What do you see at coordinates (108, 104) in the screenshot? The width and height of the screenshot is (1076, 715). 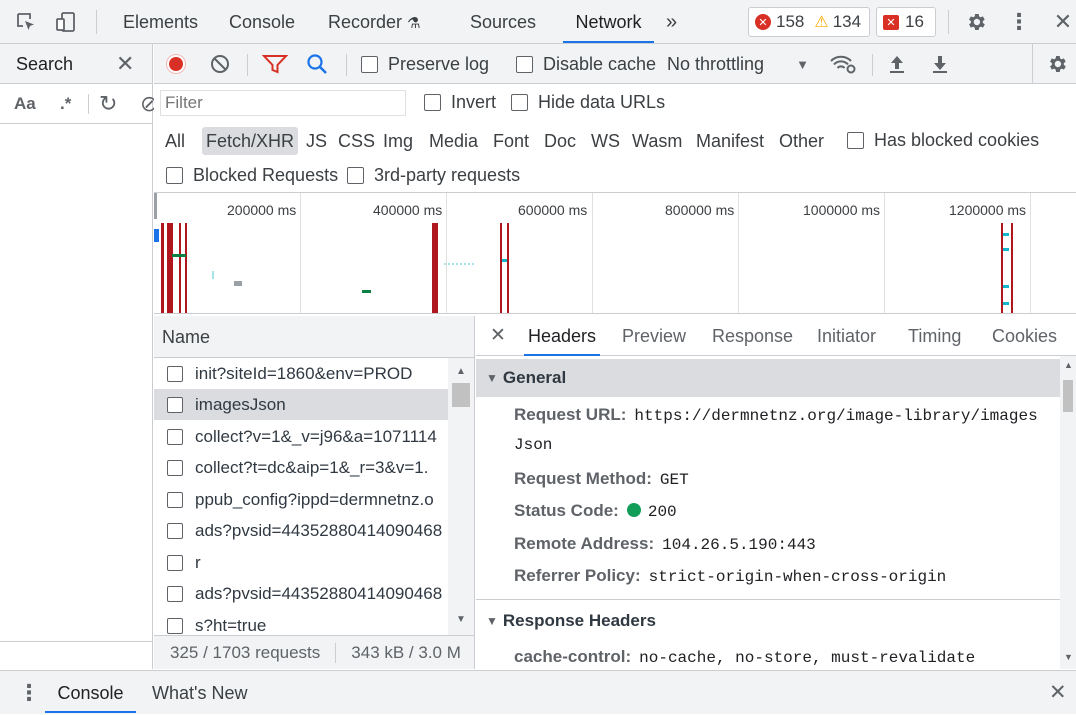 I see `refresh-icon: ↻` at bounding box center [108, 104].